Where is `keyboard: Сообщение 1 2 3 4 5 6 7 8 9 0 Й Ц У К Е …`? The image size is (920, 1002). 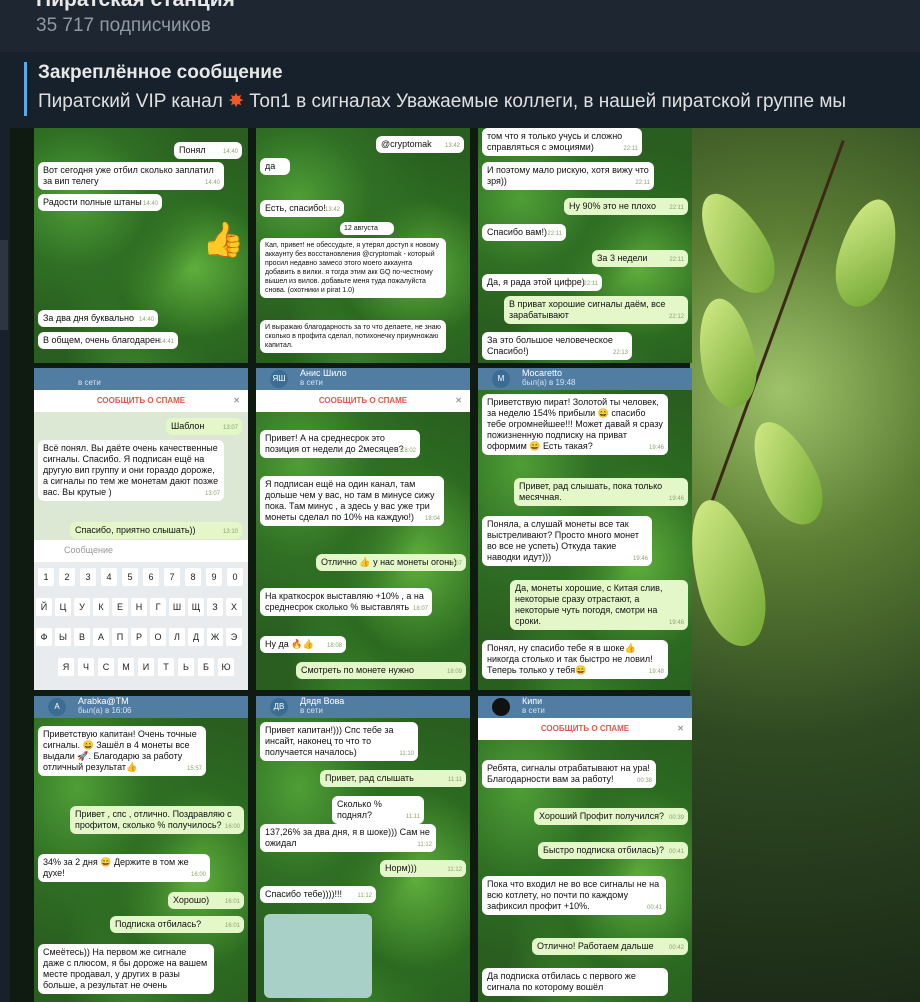 keyboard: Сообщение 1 2 3 4 5 6 7 8 9 0 Й Ц У К Е … is located at coordinates (141, 615).